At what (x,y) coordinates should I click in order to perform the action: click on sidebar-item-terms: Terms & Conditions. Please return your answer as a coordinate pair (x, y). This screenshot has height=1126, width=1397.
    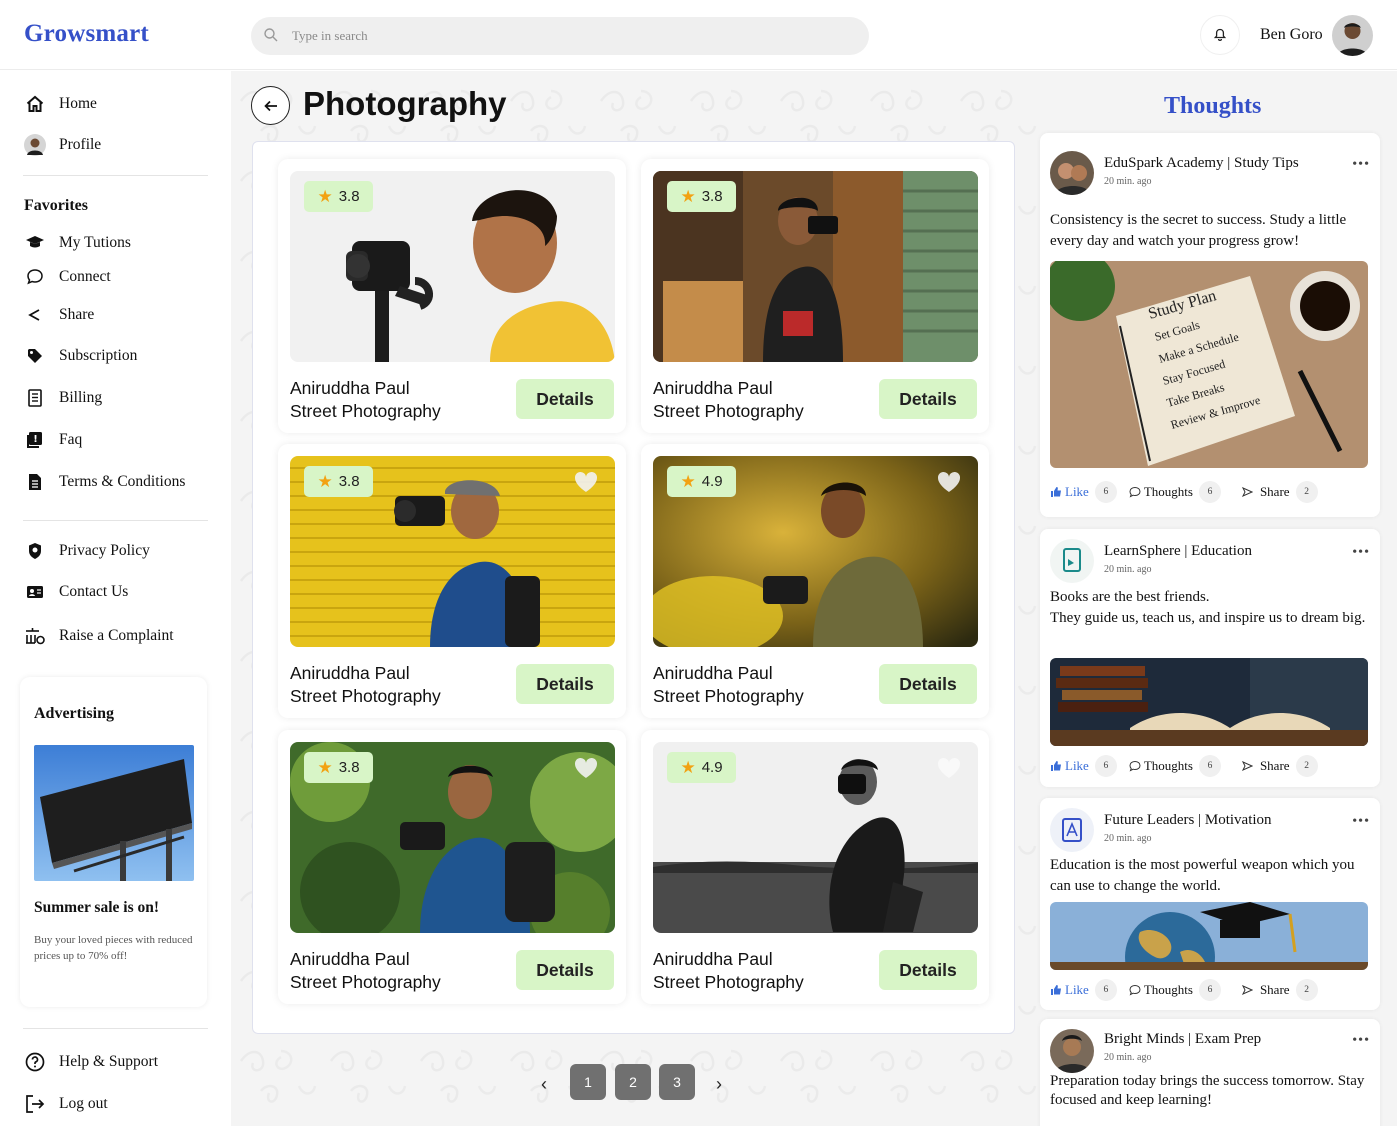
    Looking at the image, I should click on (104, 482).